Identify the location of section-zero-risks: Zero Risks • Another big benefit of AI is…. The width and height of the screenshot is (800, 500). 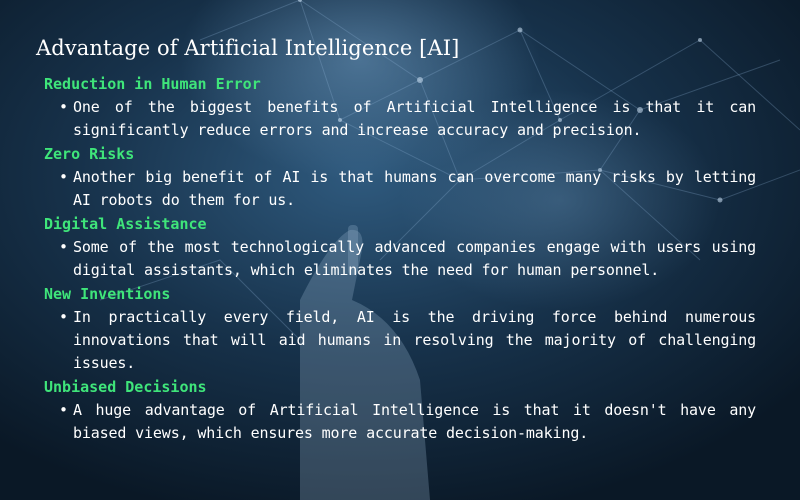
(396, 178).